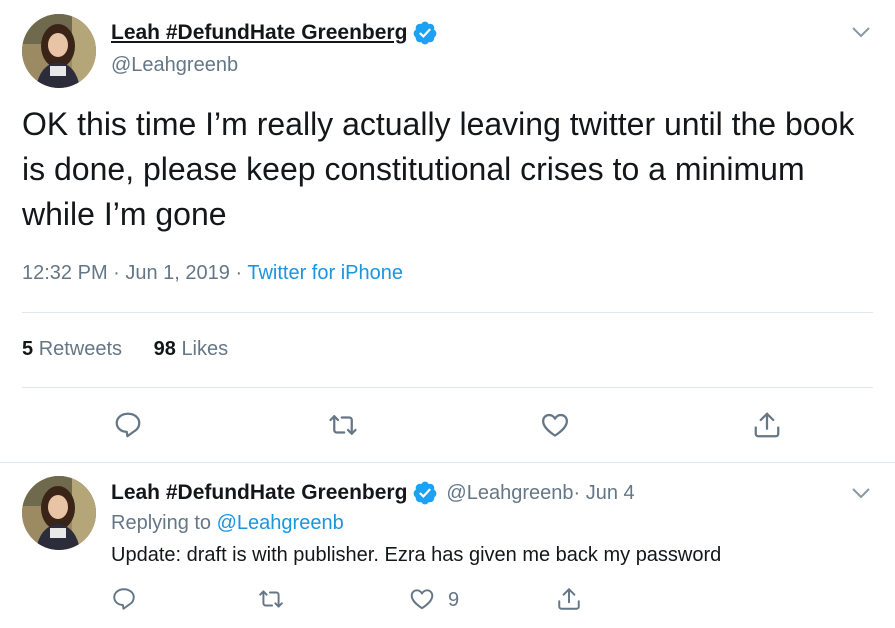  Describe the element at coordinates (454, 600) in the screenshot. I see `reply-likes-count: 9` at that location.